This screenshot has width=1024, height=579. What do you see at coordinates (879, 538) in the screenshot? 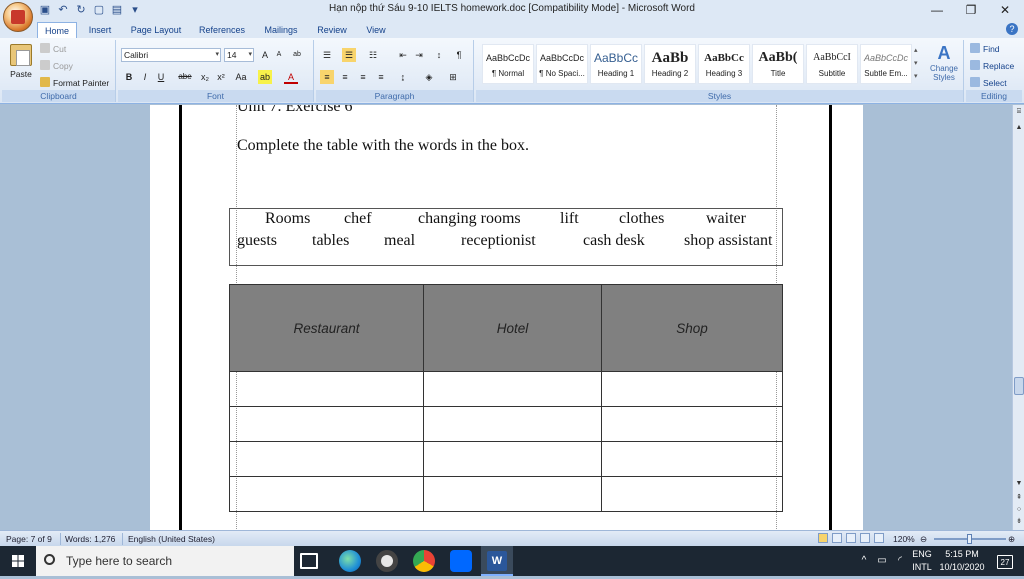
I see `draft-view-icon` at bounding box center [879, 538].